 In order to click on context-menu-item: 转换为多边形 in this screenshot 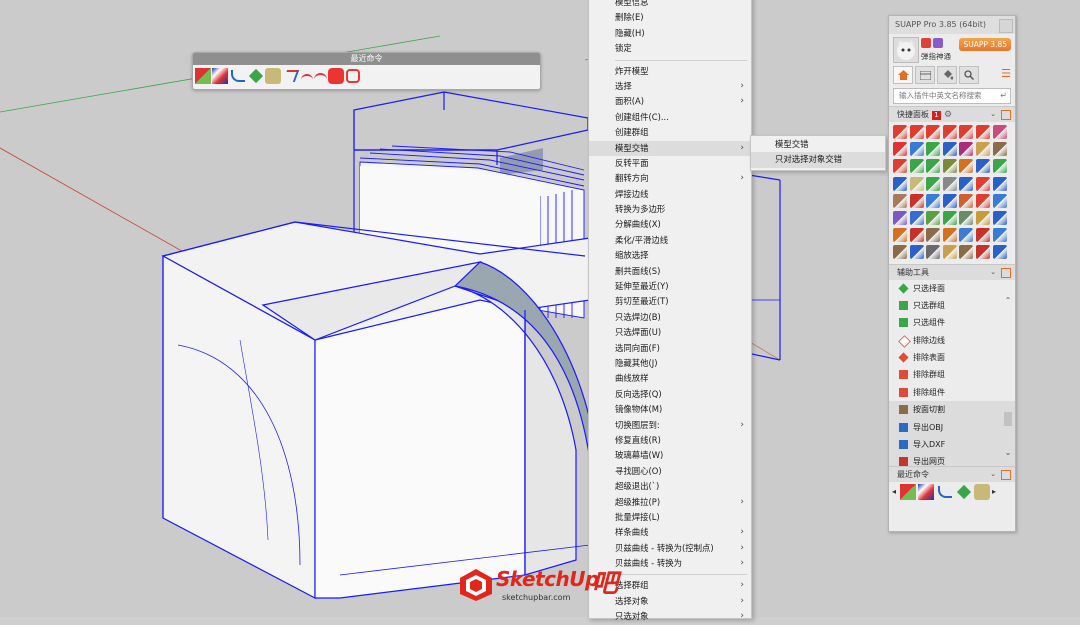, I will do `click(670, 209)`.